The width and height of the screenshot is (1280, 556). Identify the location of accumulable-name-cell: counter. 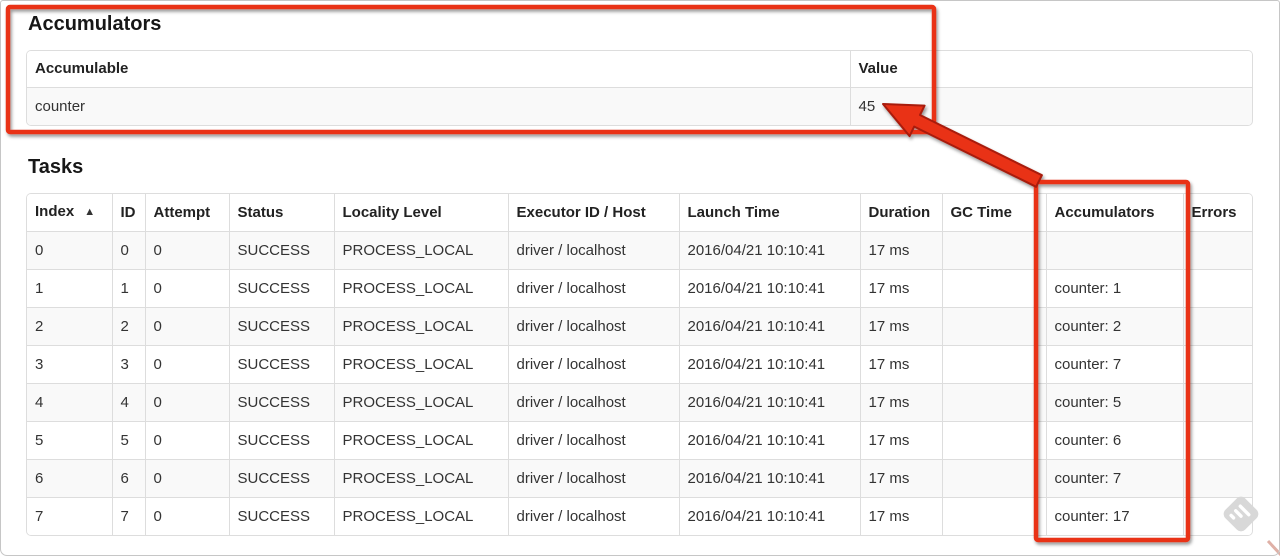
(438, 106).